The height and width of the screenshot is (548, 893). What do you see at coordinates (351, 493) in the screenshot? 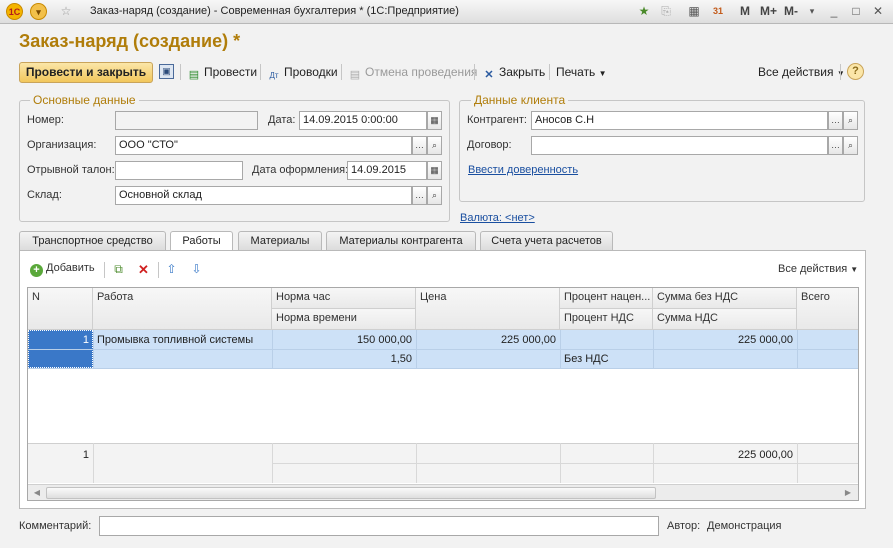
I see `scrollbar-thumb` at bounding box center [351, 493].